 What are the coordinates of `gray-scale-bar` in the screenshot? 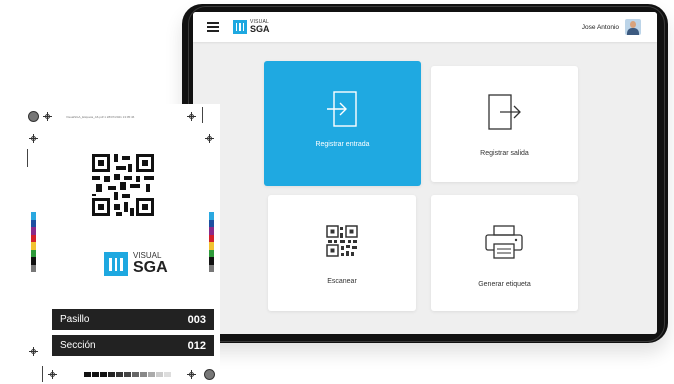 It's located at (128, 374).